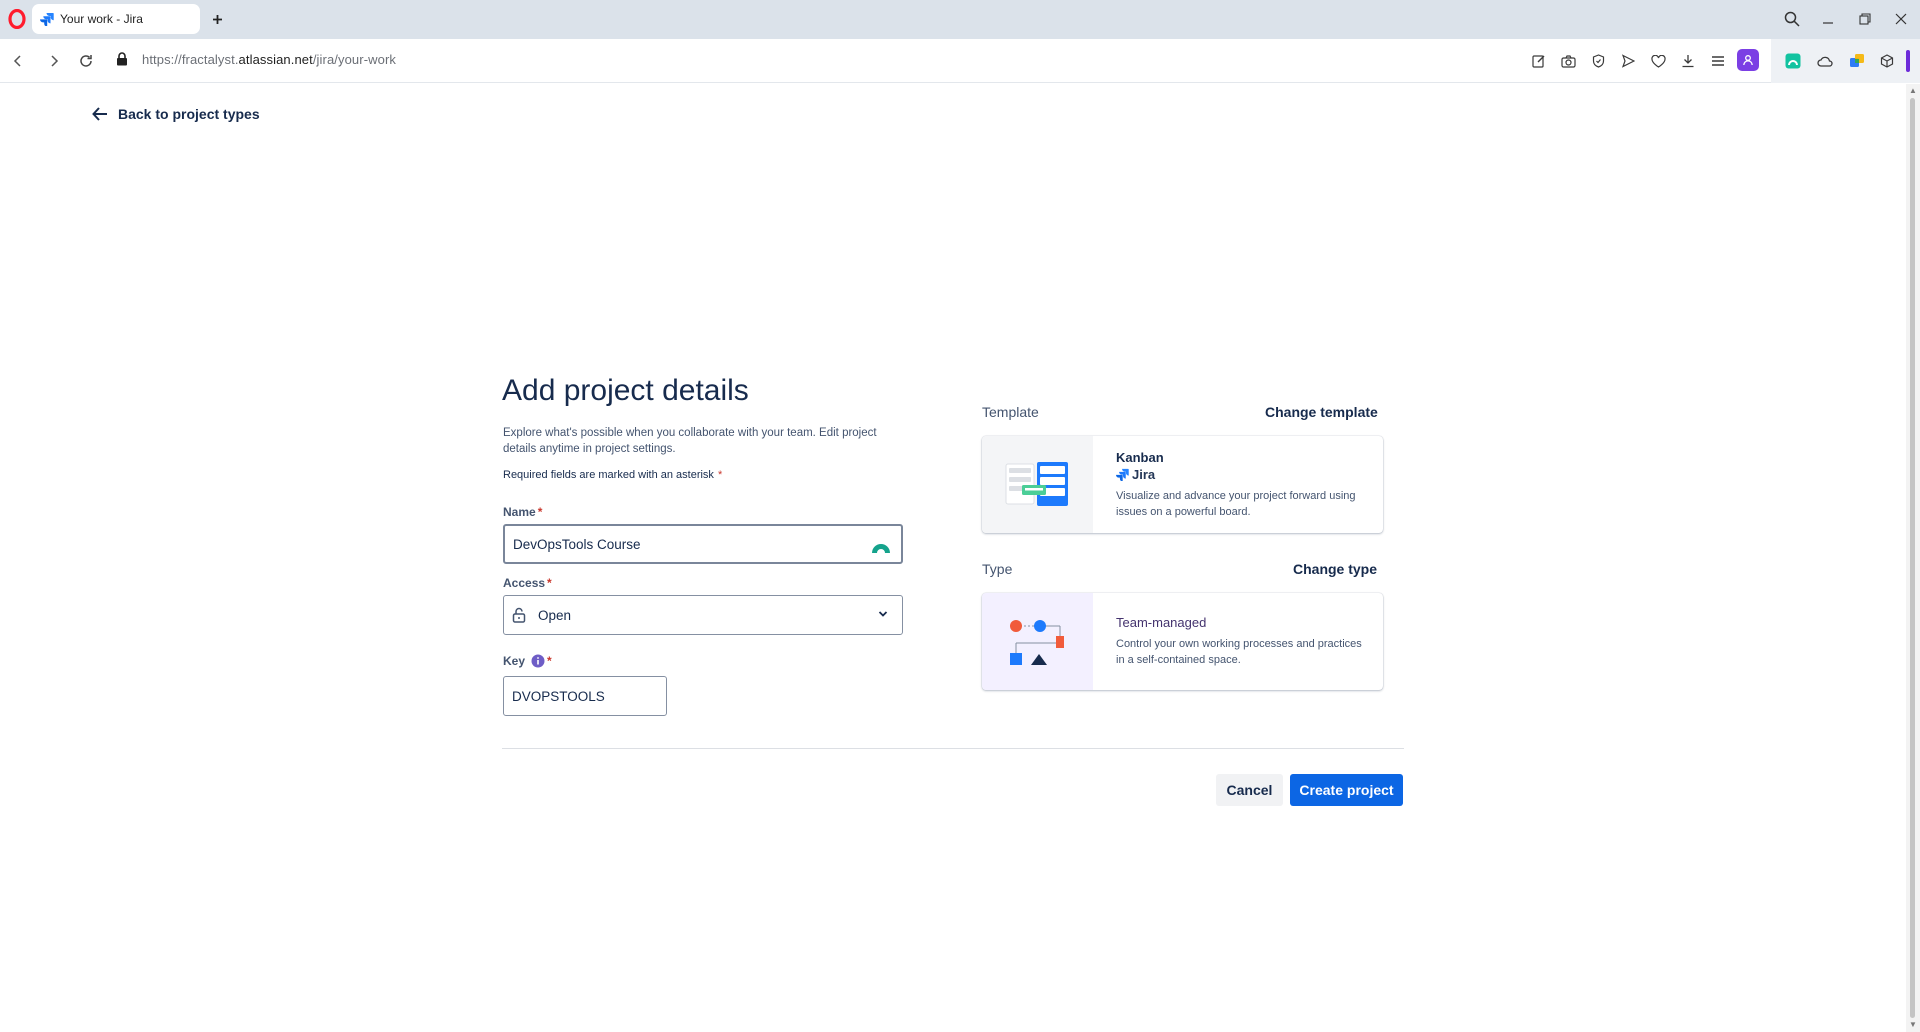 The image size is (1920, 1032). Describe the element at coordinates (1010, 412) in the screenshot. I see `template-section-label: Template` at that location.